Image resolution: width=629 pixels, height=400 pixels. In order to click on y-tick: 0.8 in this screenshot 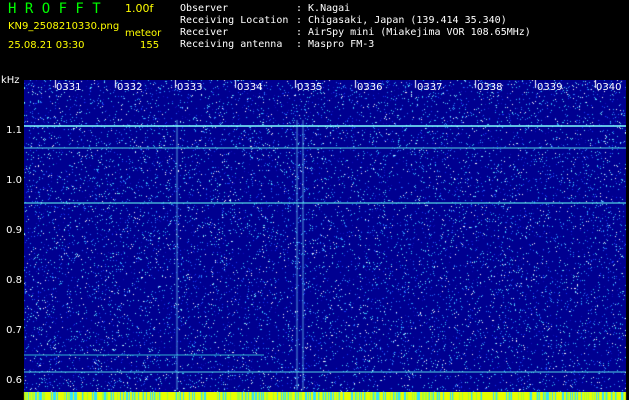, I will do `click(14, 280)`.